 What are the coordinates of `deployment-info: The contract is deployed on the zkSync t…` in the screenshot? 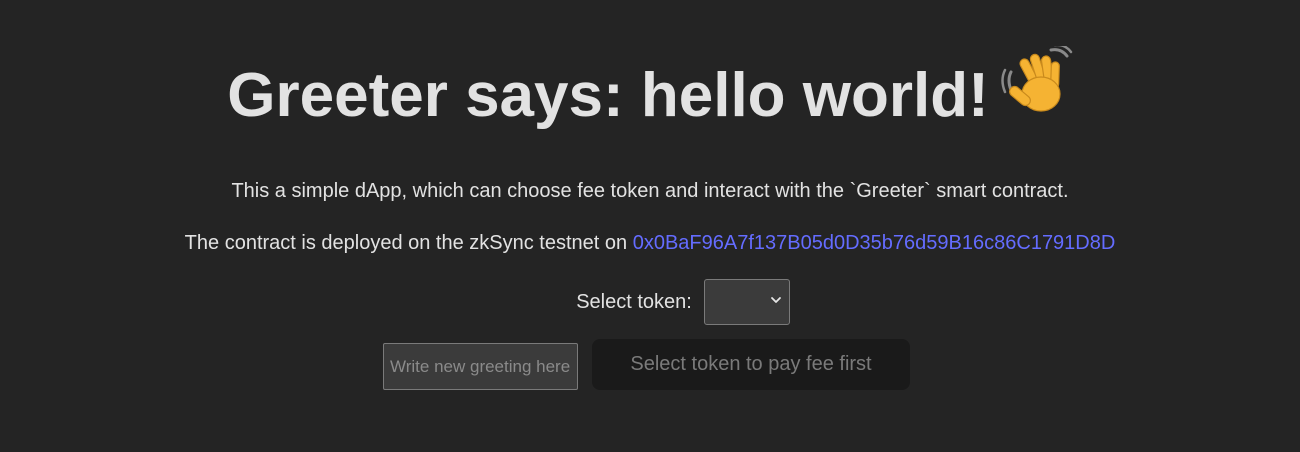 It's located at (650, 243).